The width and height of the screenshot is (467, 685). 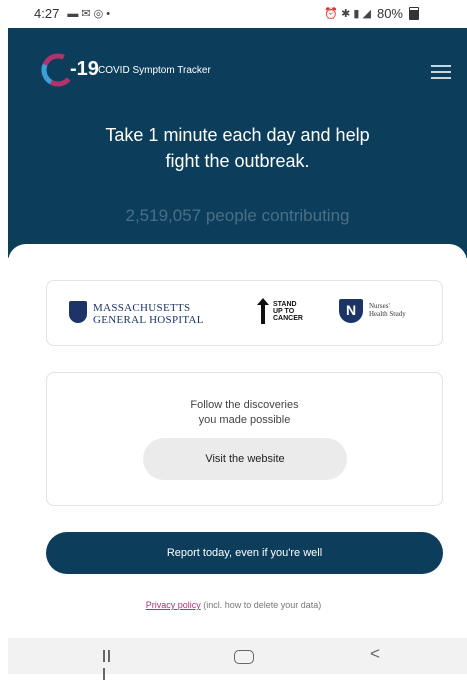 I want to click on system-nav-bar: <, so click(x=237, y=659).